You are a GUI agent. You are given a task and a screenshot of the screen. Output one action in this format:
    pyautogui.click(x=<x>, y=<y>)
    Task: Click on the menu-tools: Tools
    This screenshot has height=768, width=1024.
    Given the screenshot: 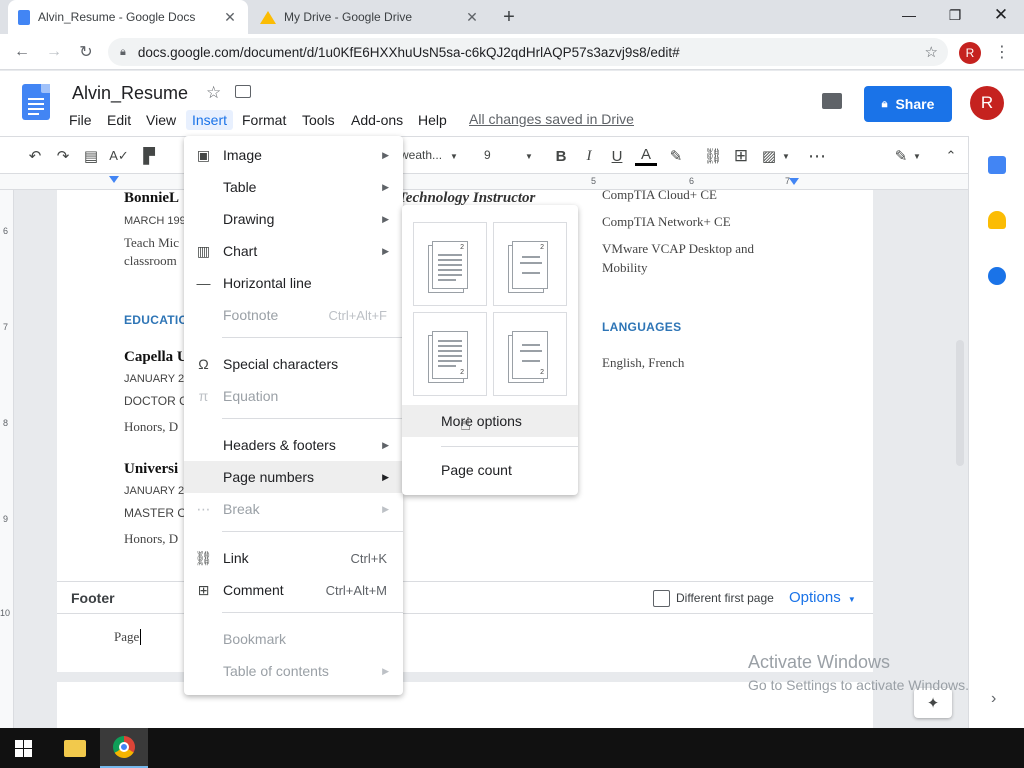 What is the action you would take?
    pyautogui.click(x=318, y=120)
    